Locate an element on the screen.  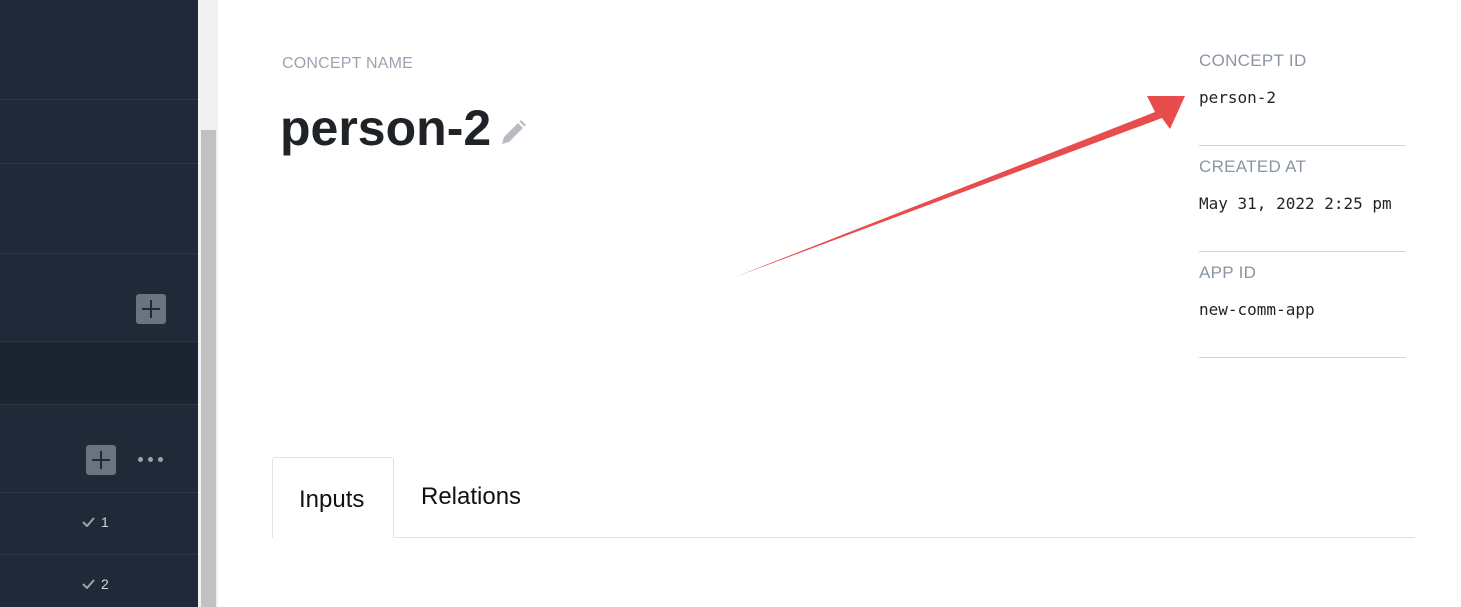
meta-concept-id: CONCEPT ID person-2 is located at coordinates (1302, 93).